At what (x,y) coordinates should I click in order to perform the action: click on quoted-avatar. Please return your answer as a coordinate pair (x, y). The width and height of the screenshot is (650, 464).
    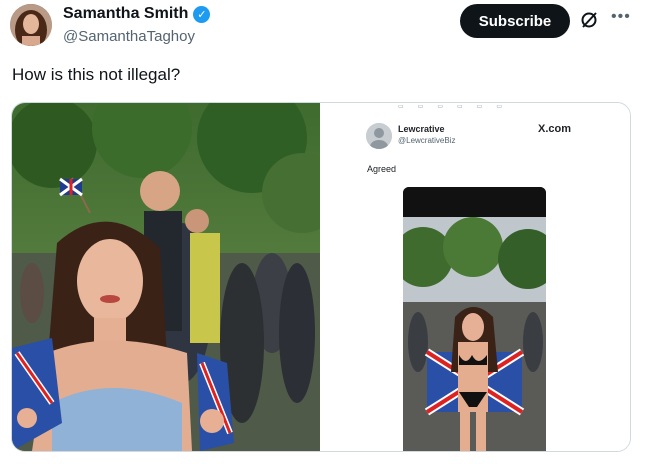
    Looking at the image, I should click on (379, 136).